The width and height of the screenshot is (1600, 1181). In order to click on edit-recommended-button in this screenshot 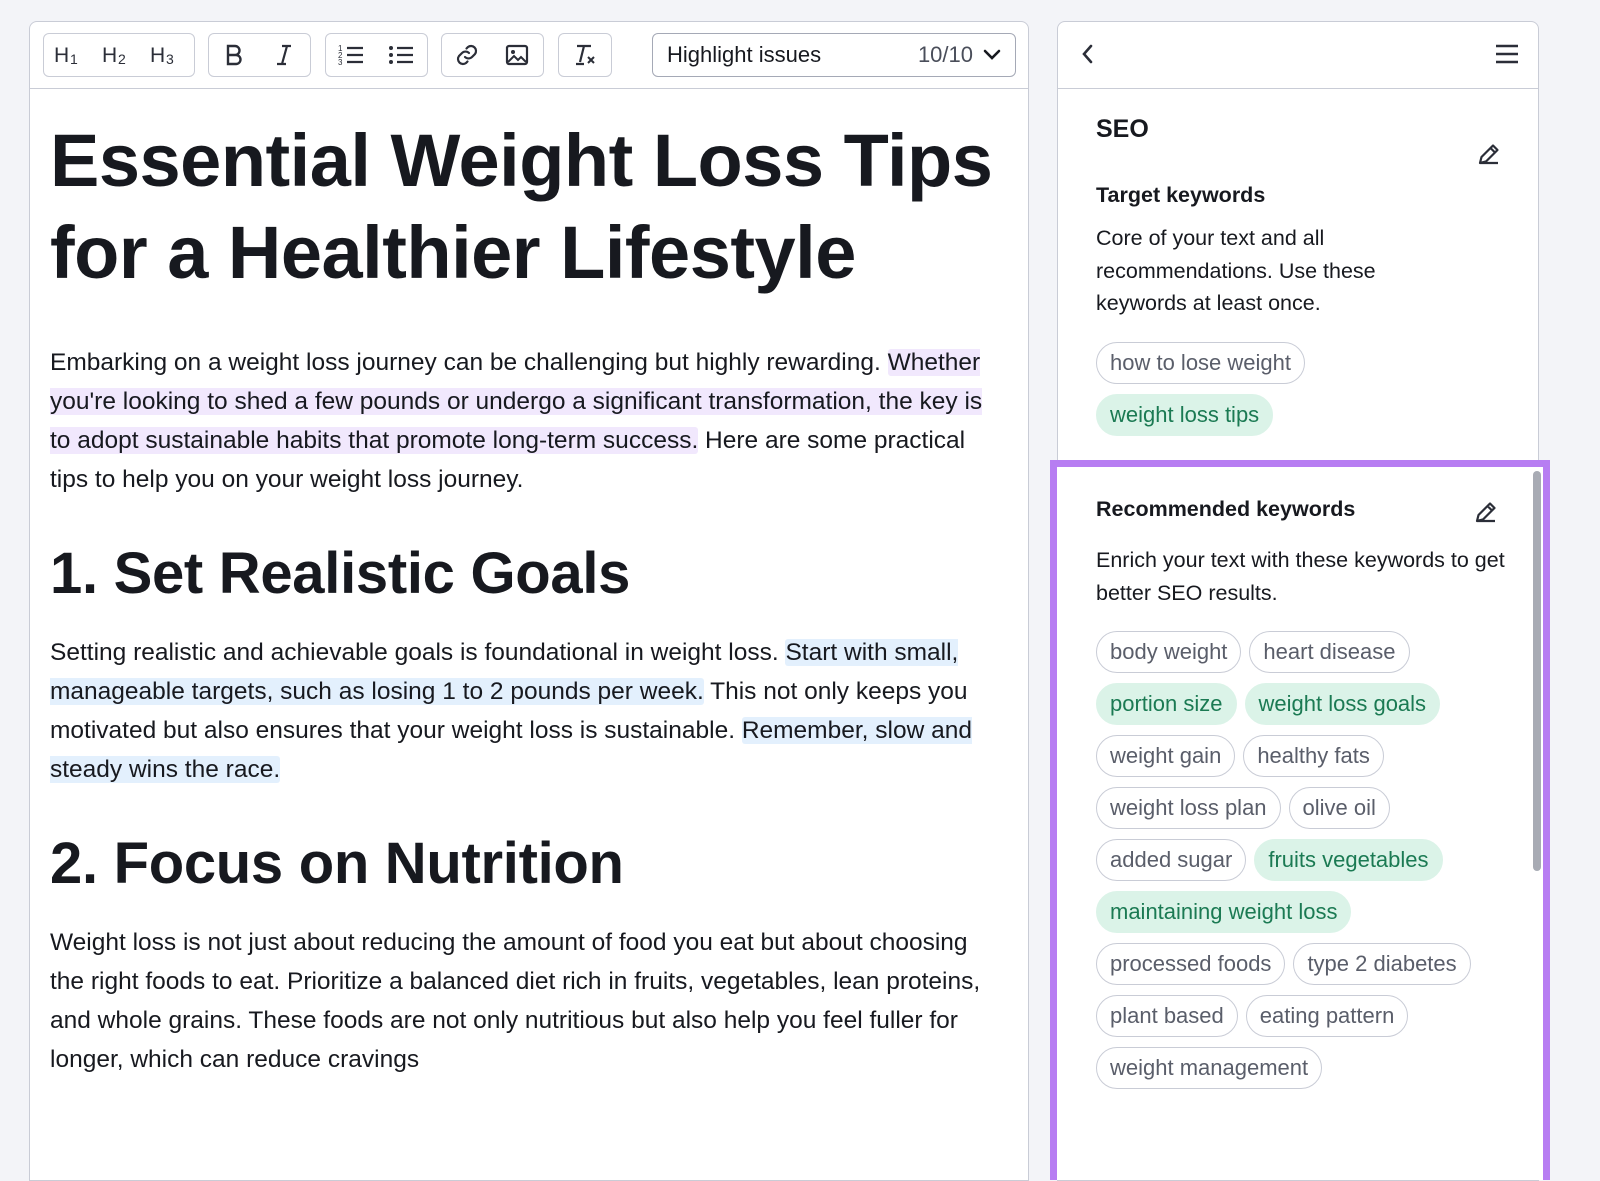, I will do `click(1486, 514)`.